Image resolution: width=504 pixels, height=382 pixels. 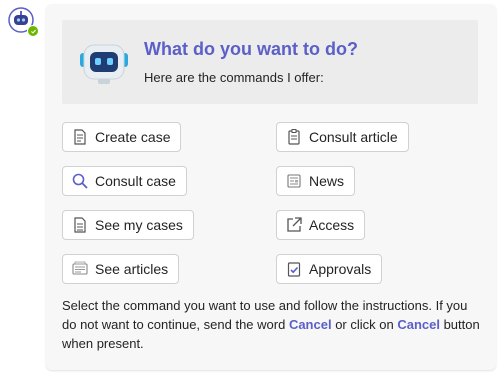 I want to click on presence-available-icon, so click(x=33, y=31).